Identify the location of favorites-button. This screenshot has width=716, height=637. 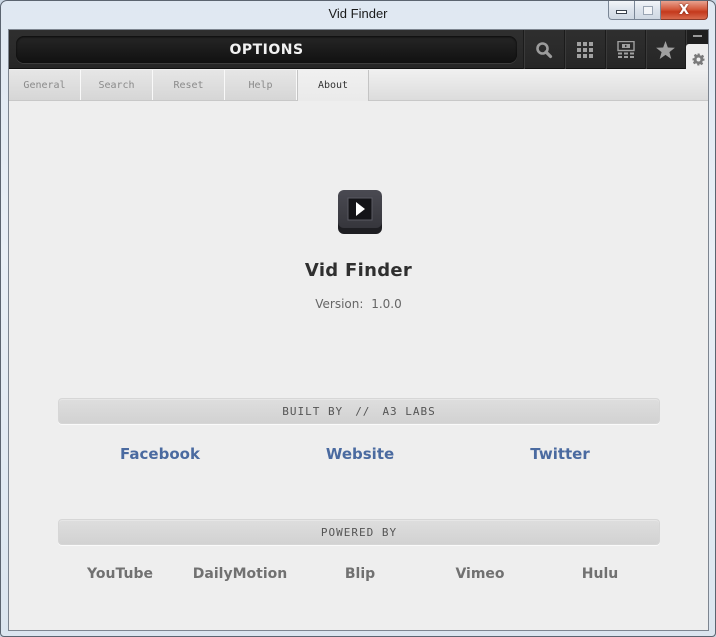
(665, 49).